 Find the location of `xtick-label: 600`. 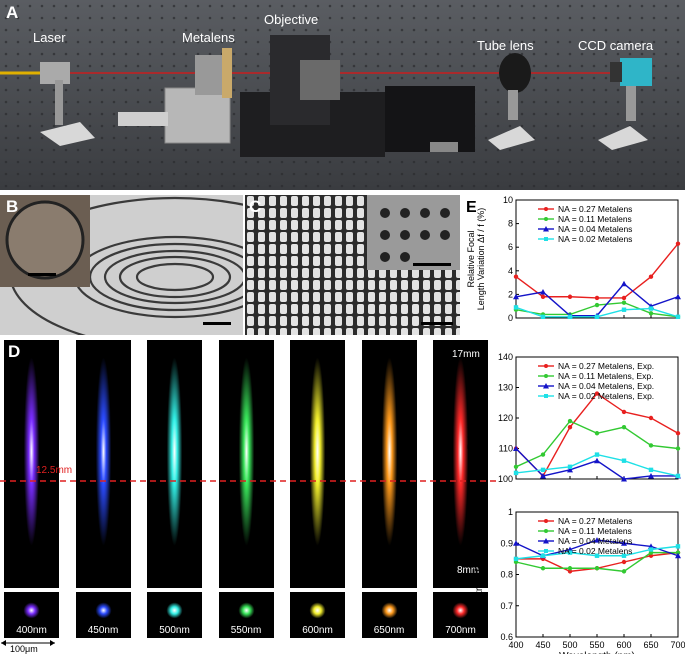

xtick-label: 600 is located at coordinates (623, 645).